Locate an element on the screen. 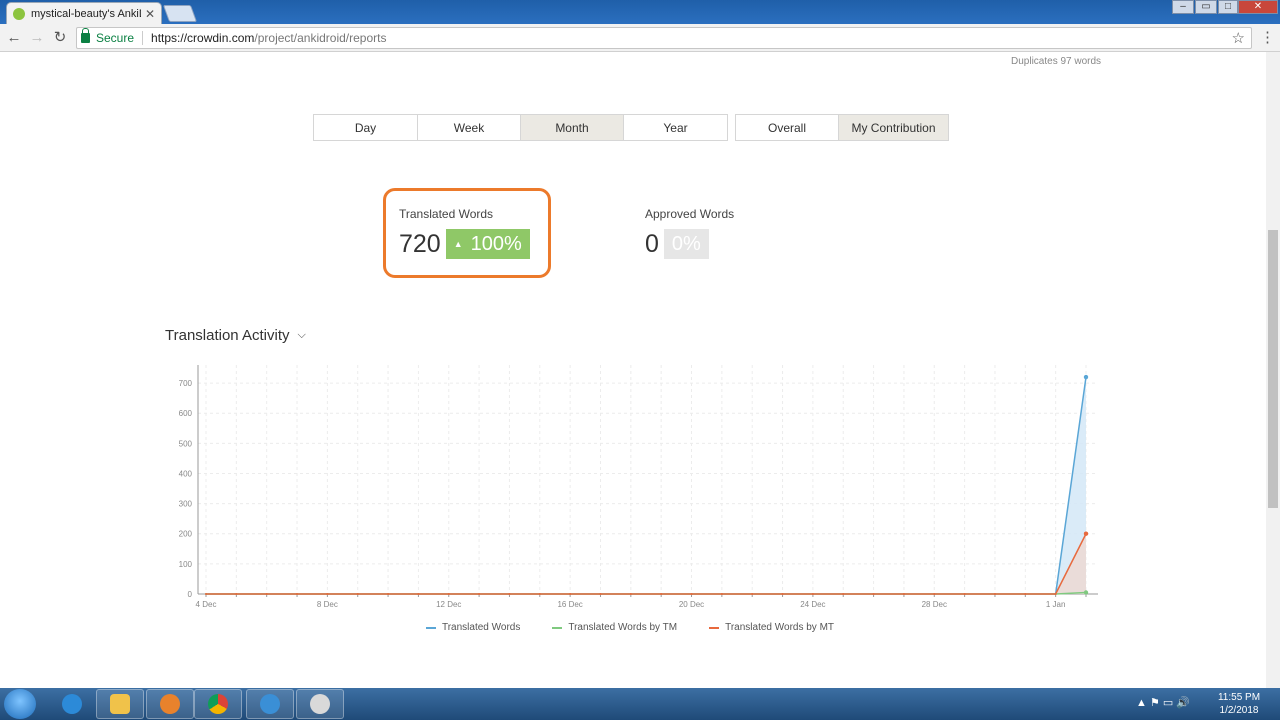  tab-day: Day is located at coordinates (366, 127).